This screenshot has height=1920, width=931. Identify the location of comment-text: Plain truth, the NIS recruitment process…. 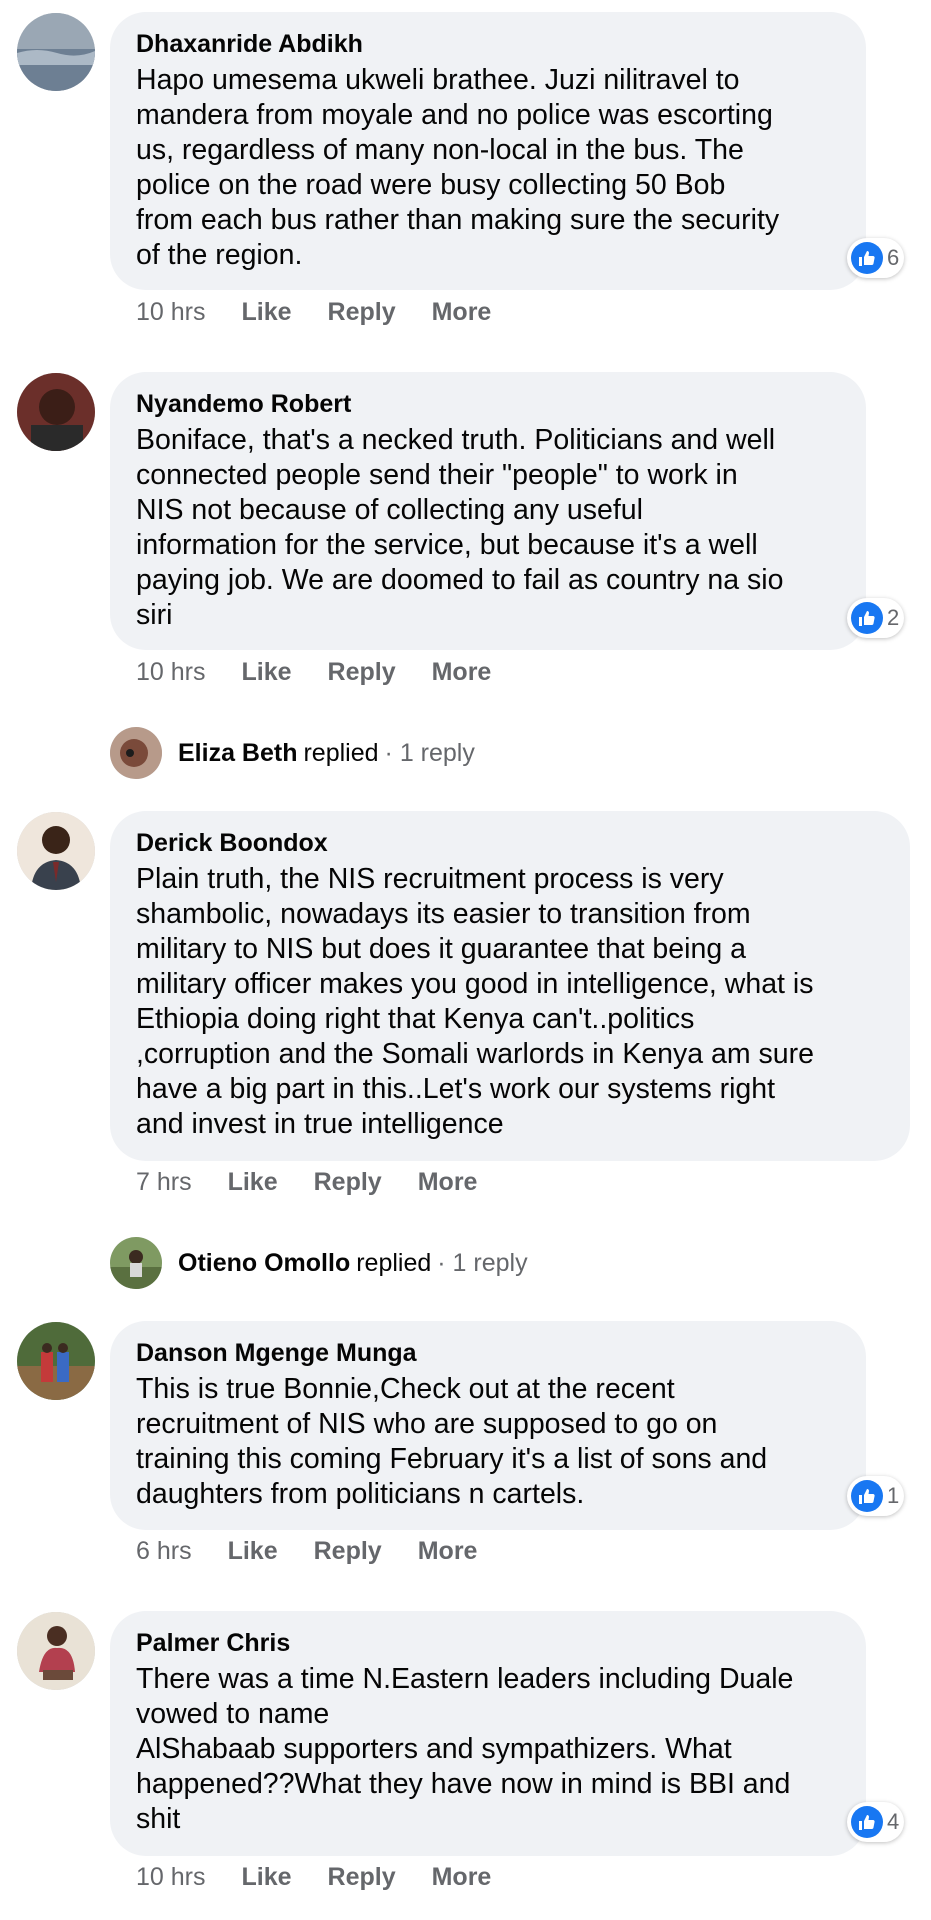
(475, 1001).